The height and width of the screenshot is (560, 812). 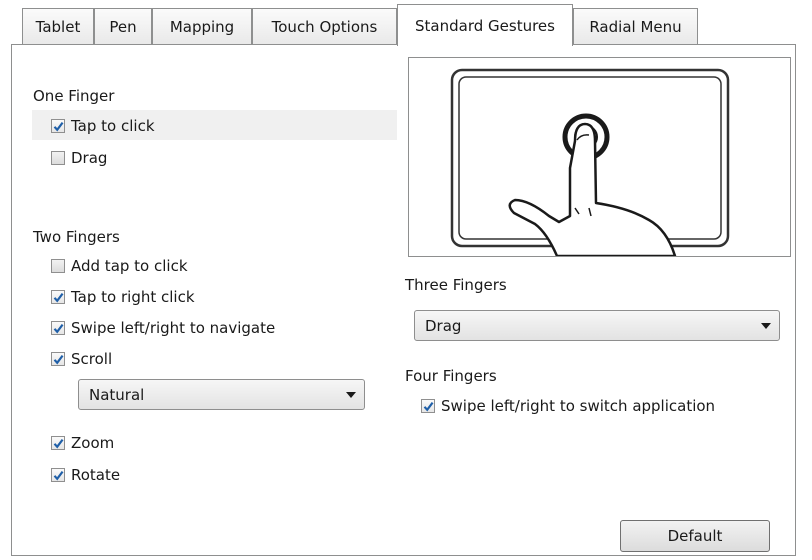 What do you see at coordinates (96, 475) in the screenshot?
I see `checkbox-label: Rotate` at bounding box center [96, 475].